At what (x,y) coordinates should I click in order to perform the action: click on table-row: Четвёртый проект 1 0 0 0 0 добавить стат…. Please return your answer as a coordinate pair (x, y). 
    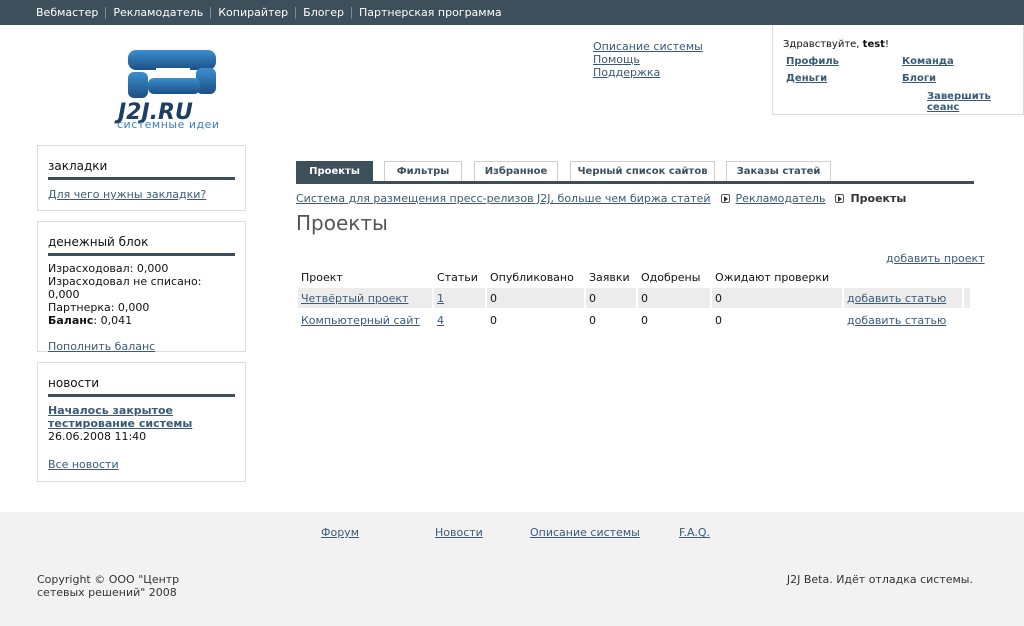
    Looking at the image, I should click on (634, 298).